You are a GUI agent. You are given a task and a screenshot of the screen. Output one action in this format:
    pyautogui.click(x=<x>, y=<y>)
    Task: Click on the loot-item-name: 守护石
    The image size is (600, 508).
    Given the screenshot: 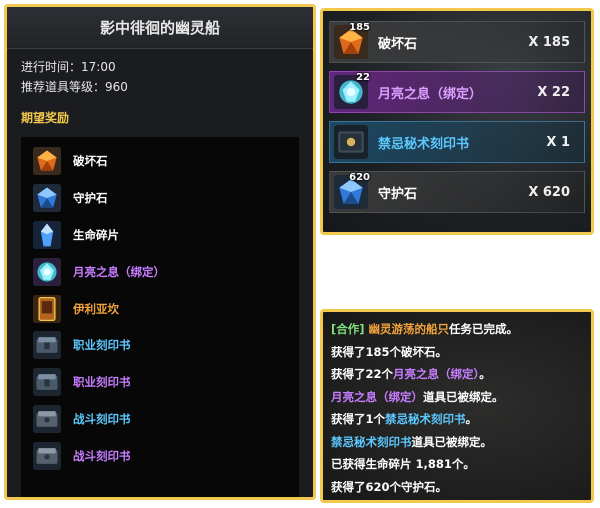 What is the action you would take?
    pyautogui.click(x=398, y=194)
    